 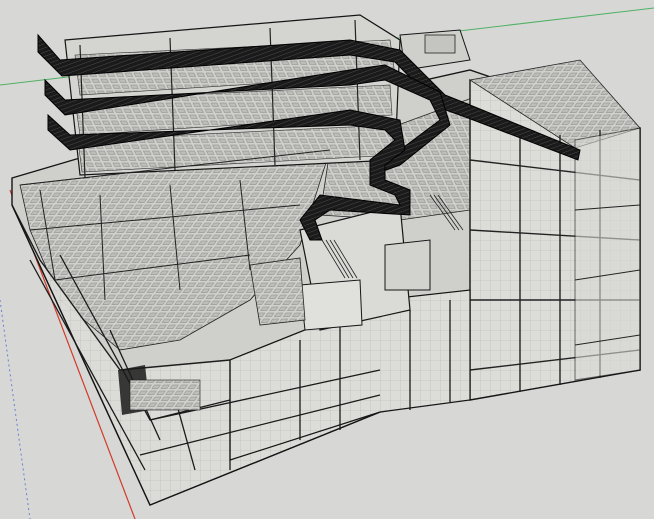 What do you see at coordinates (15, 409) in the screenshot?
I see `blue-axis` at bounding box center [15, 409].